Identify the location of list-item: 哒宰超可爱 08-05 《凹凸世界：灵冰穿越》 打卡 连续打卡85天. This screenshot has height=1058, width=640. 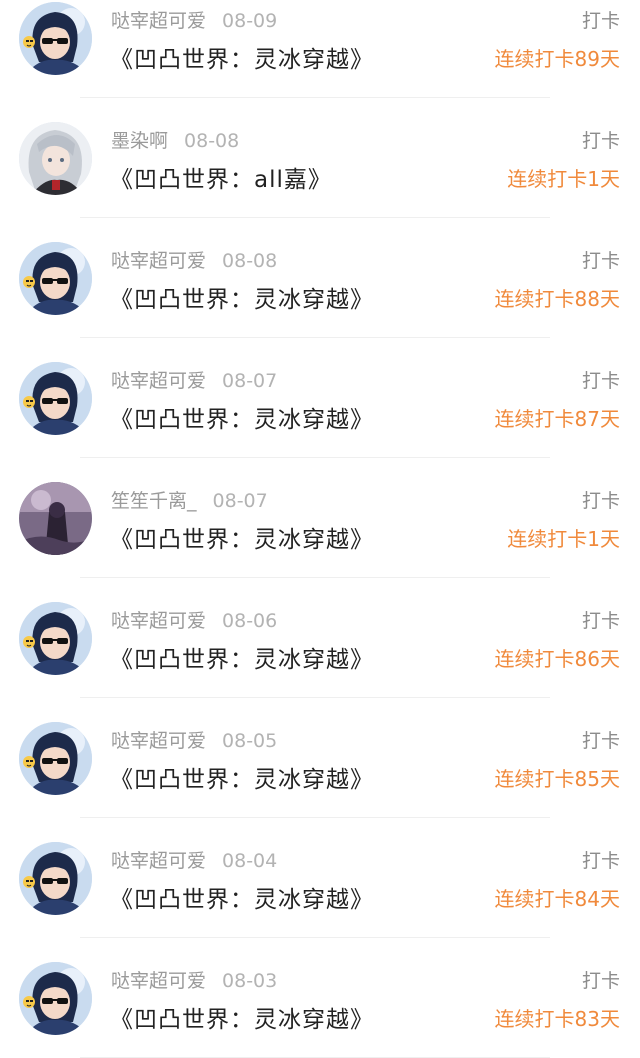
(320, 758).